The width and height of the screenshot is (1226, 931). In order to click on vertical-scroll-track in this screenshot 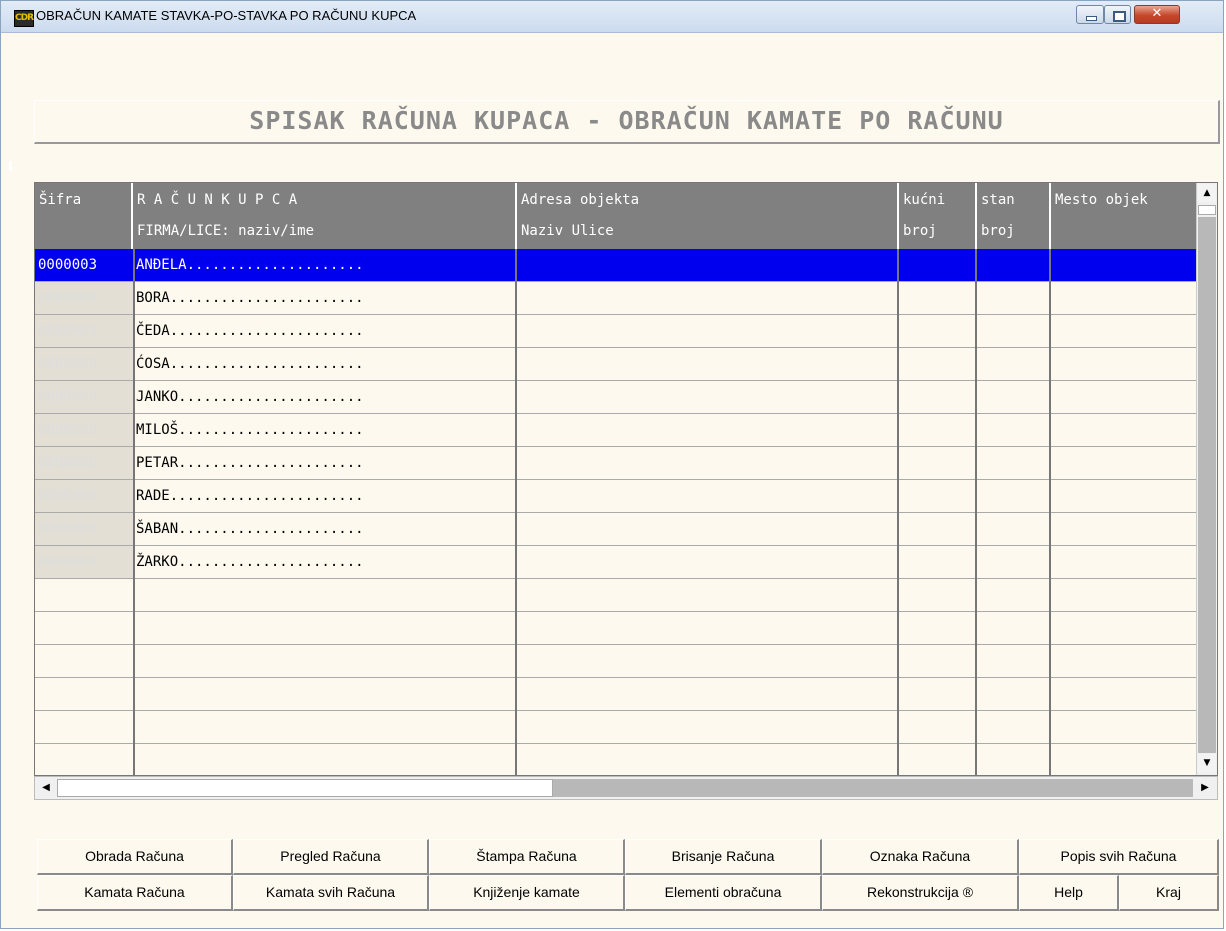, I will do `click(1207, 485)`.